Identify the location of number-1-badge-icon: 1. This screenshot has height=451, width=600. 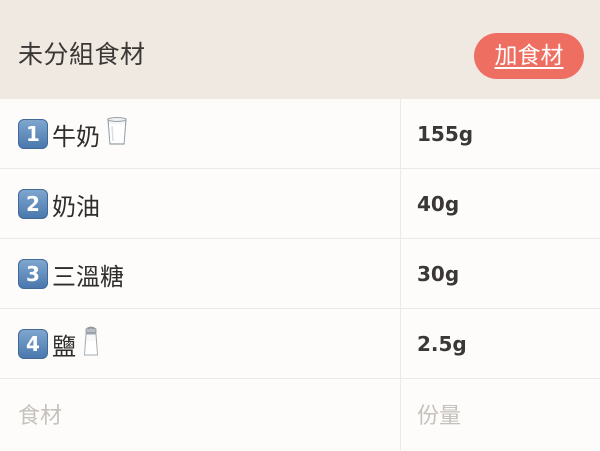
(33, 134).